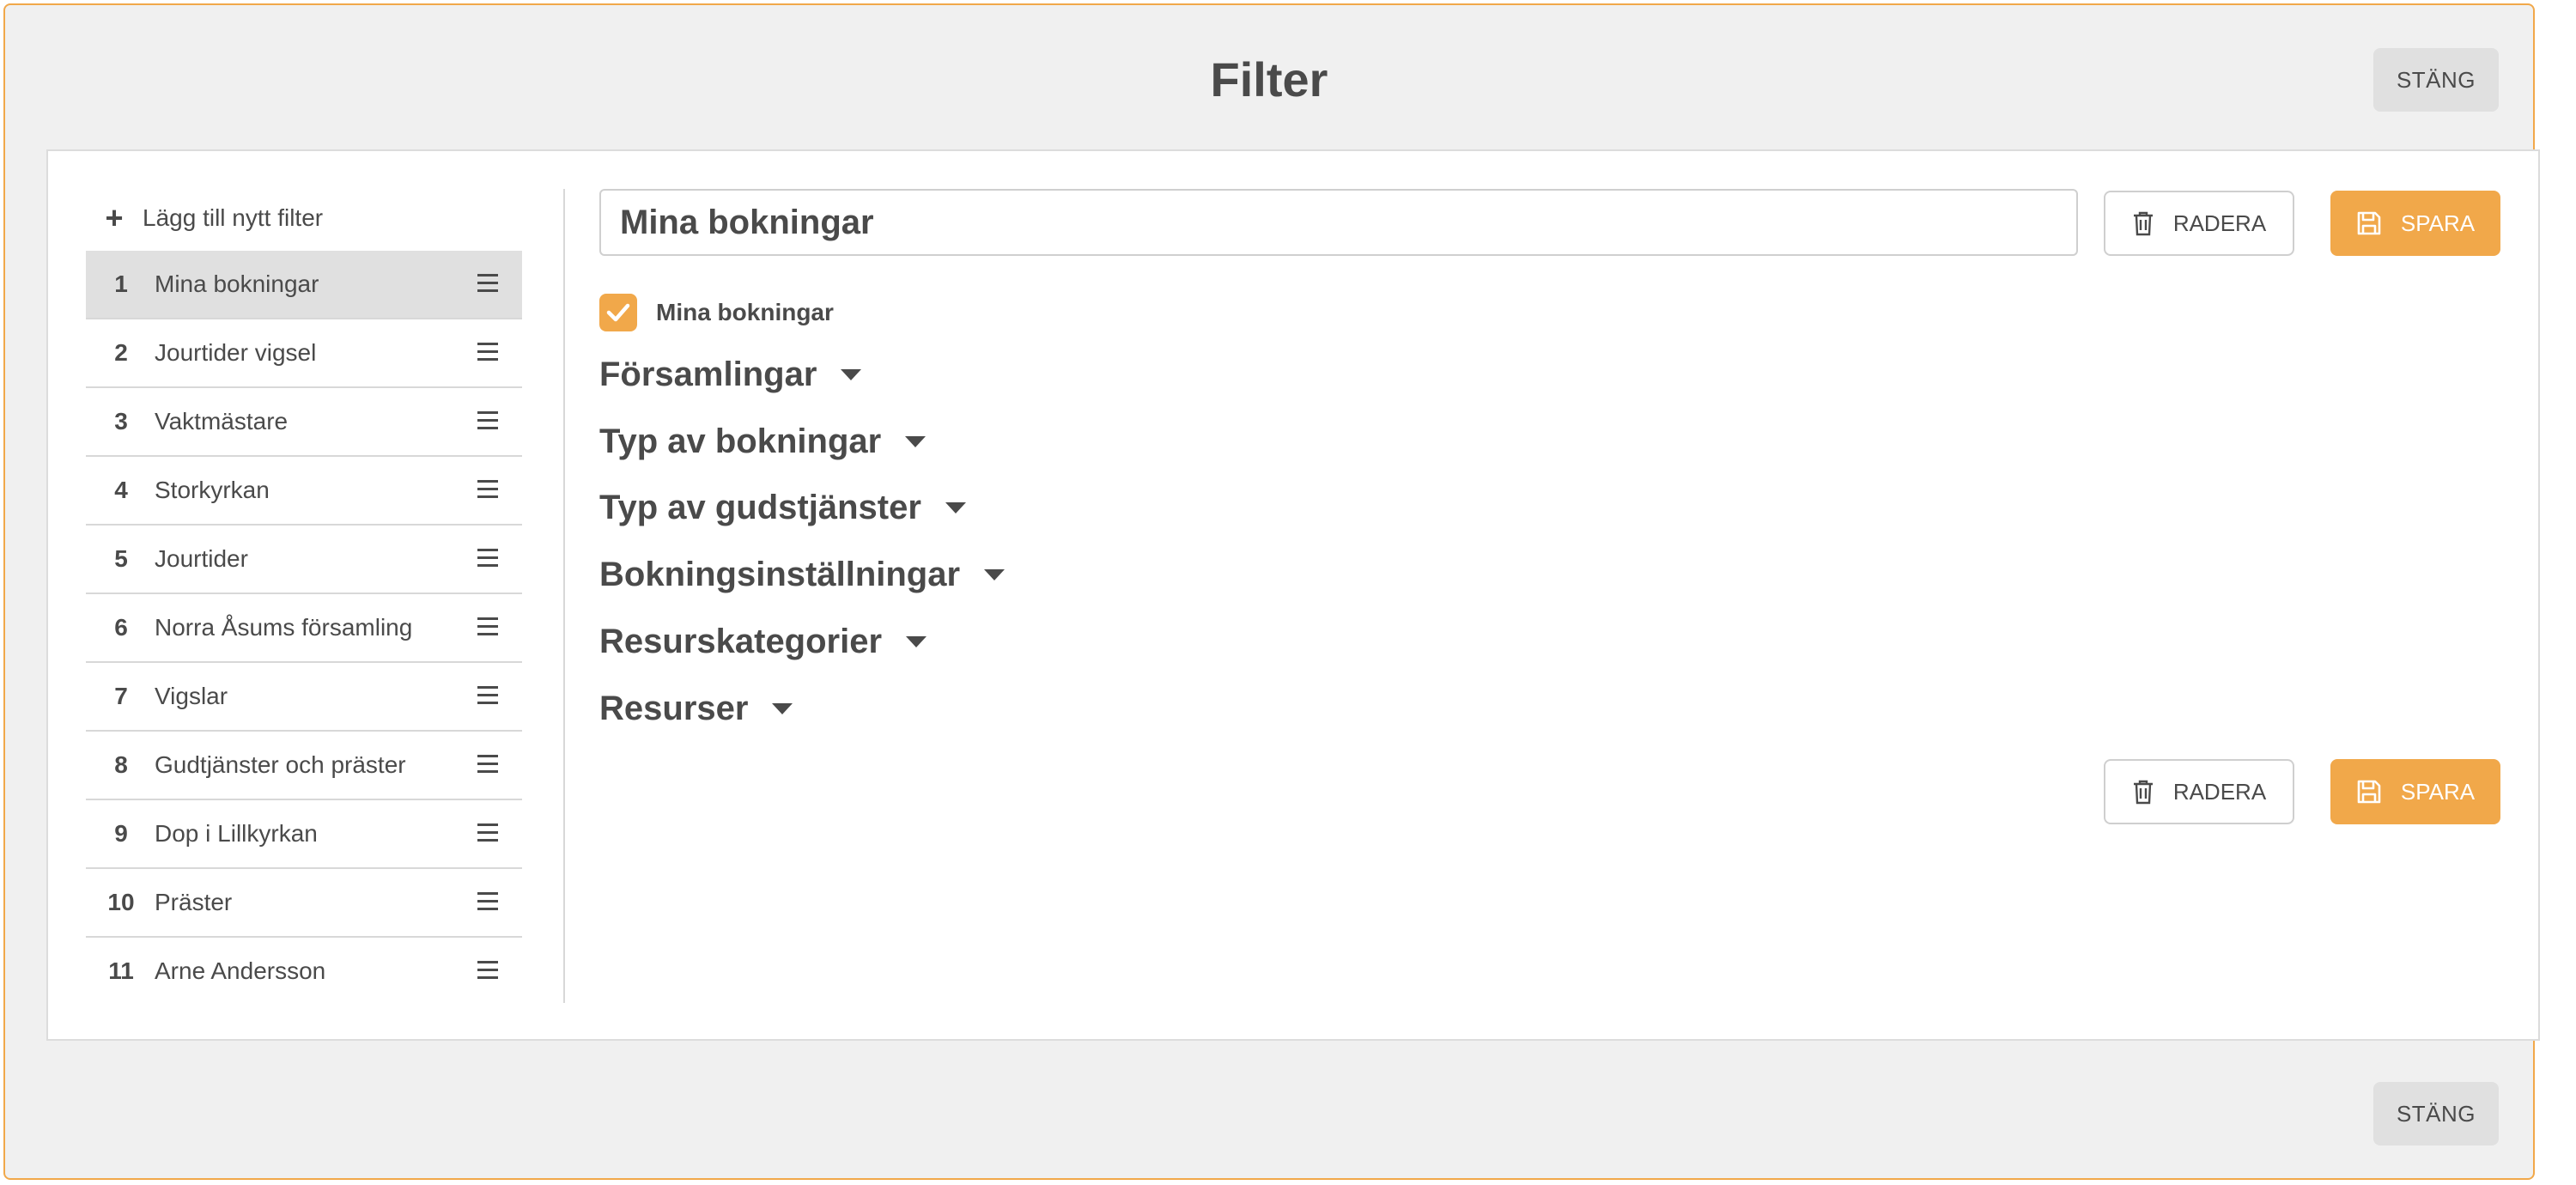  What do you see at coordinates (304, 422) in the screenshot?
I see `filter-item-3: 3 Vaktmästare` at bounding box center [304, 422].